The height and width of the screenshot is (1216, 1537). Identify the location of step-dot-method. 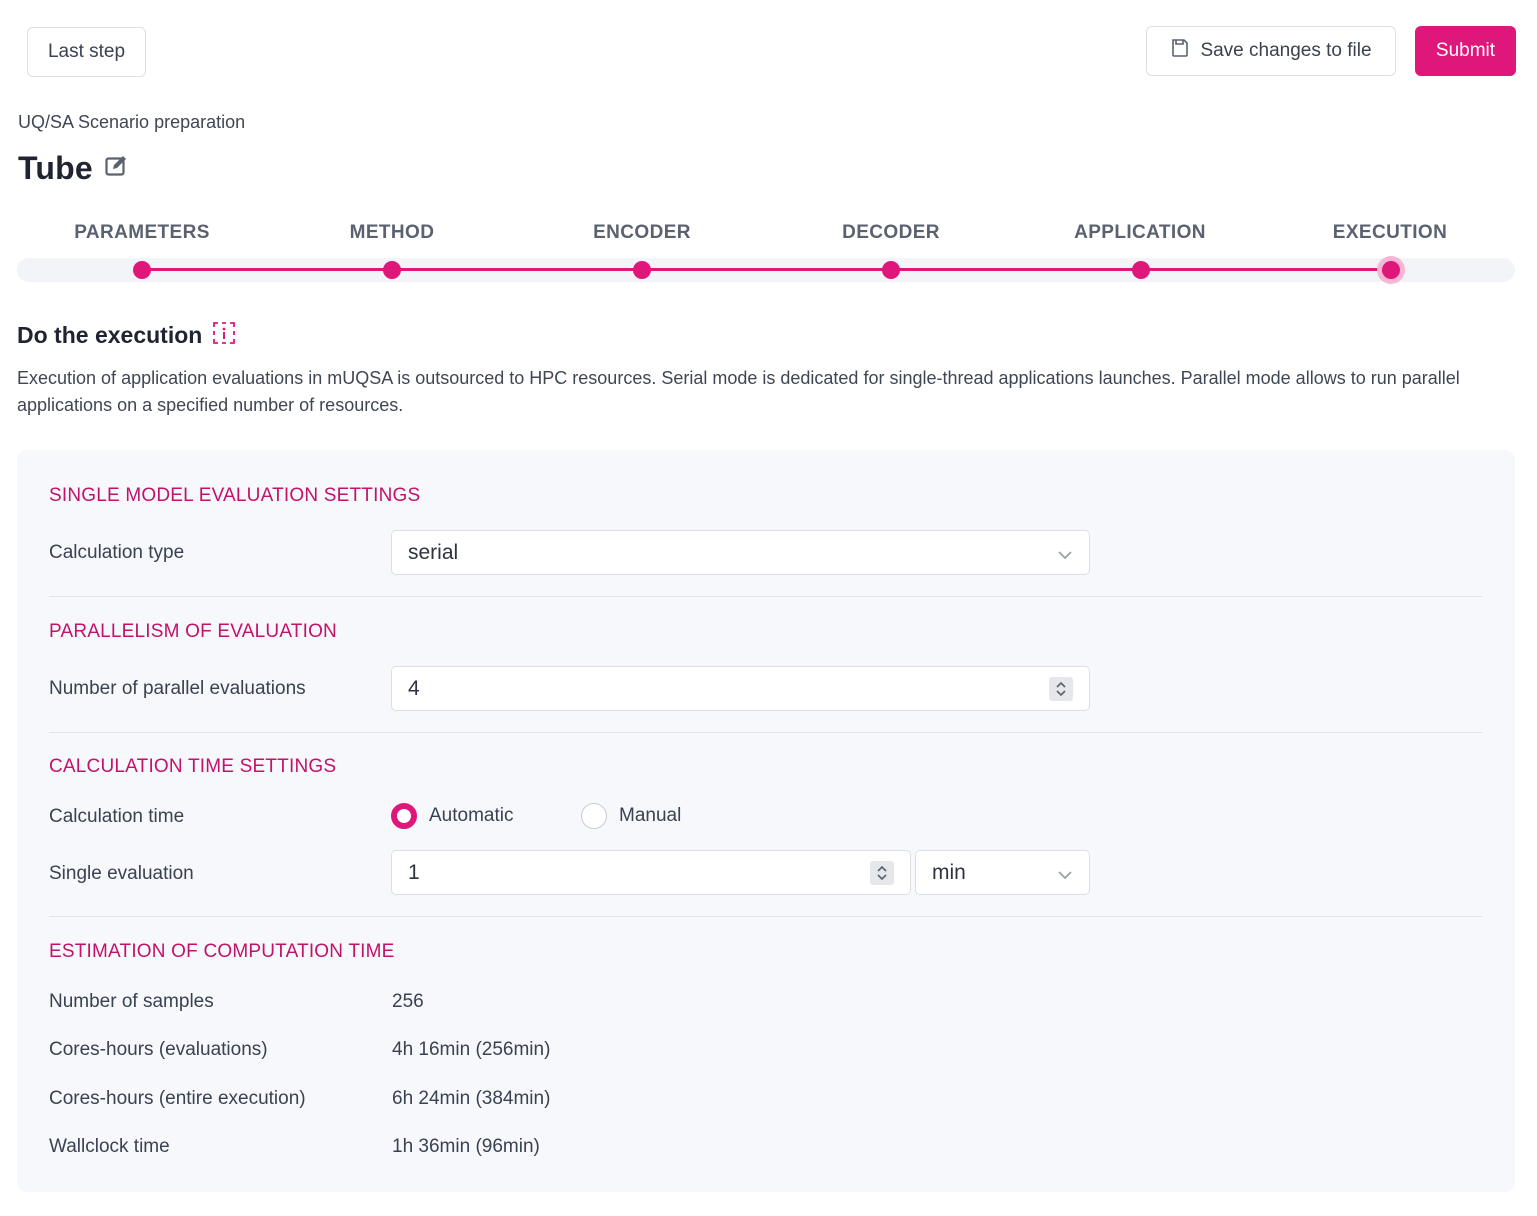
(392, 270).